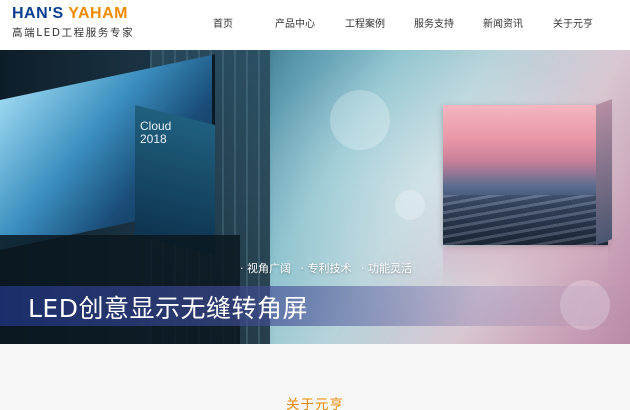 This screenshot has width=630, height=410. What do you see at coordinates (295, 22) in the screenshot?
I see `nav-item-products: 产品中心` at bounding box center [295, 22].